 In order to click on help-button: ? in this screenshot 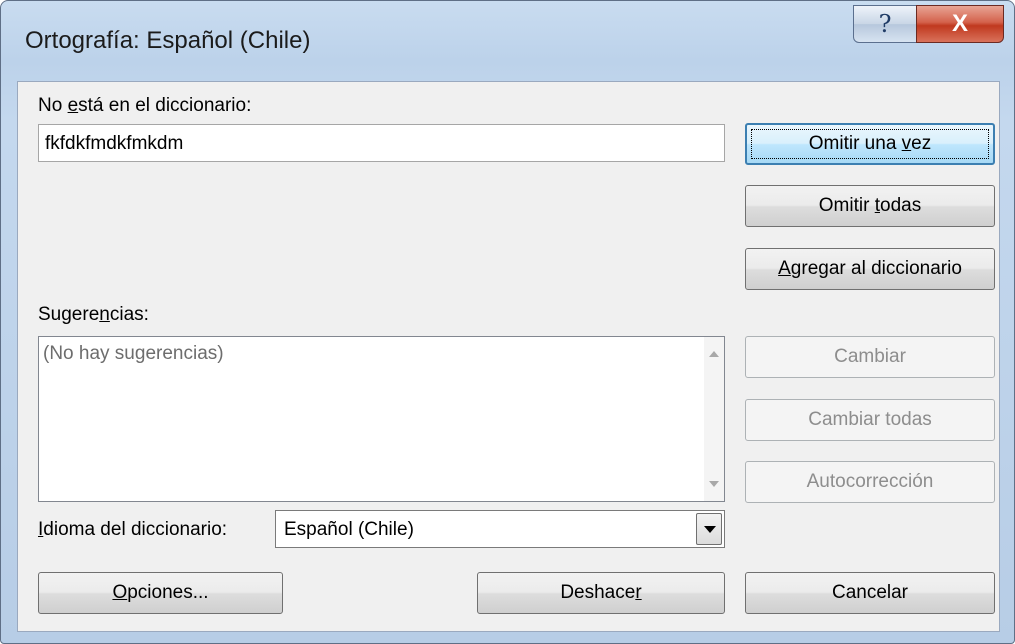, I will do `click(885, 24)`.